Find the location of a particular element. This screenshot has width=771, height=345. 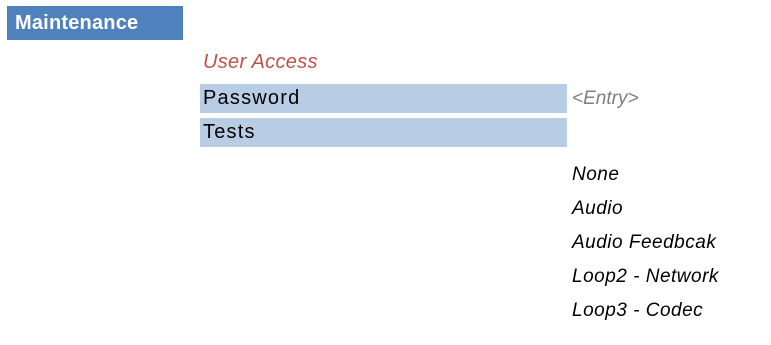

tests-option-loop3-codec: Loop3 - Codec is located at coordinates (645, 311).